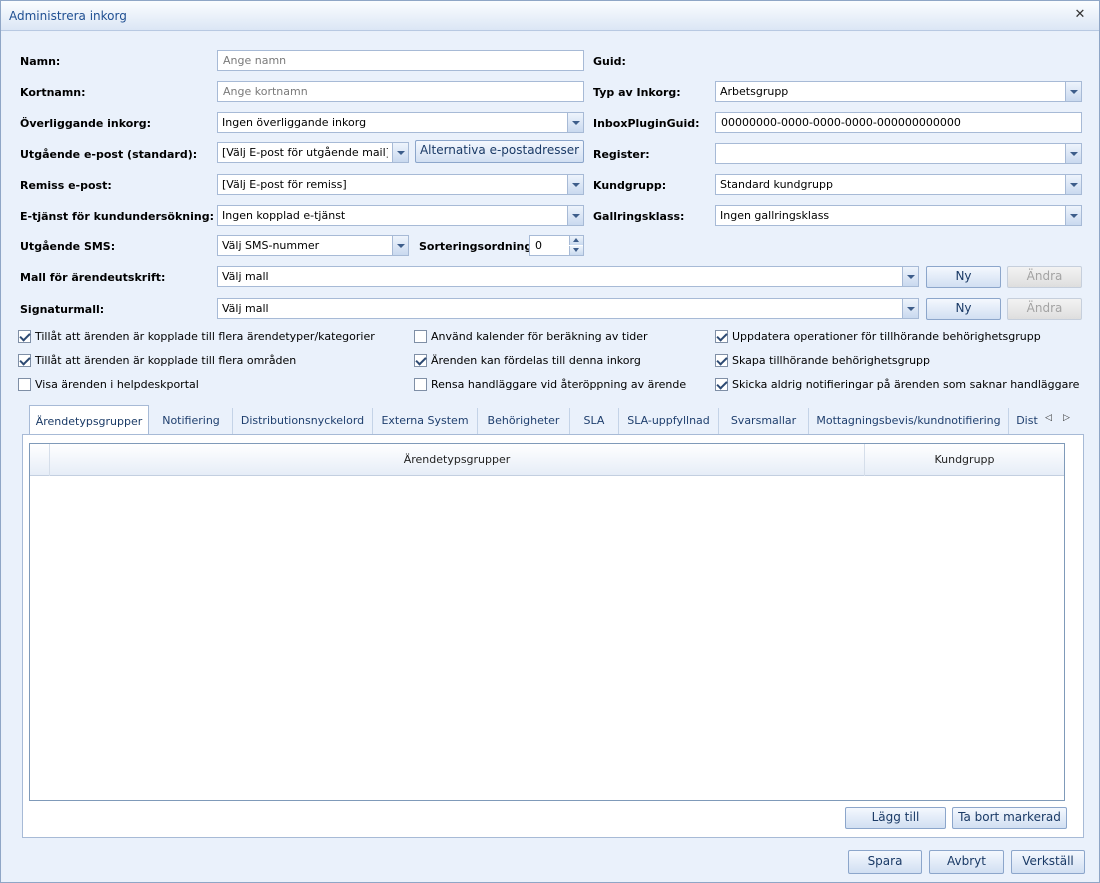 The image size is (1100, 883). I want to click on mall-arendeutskrift-andra-button: Ändra, so click(1044, 277).